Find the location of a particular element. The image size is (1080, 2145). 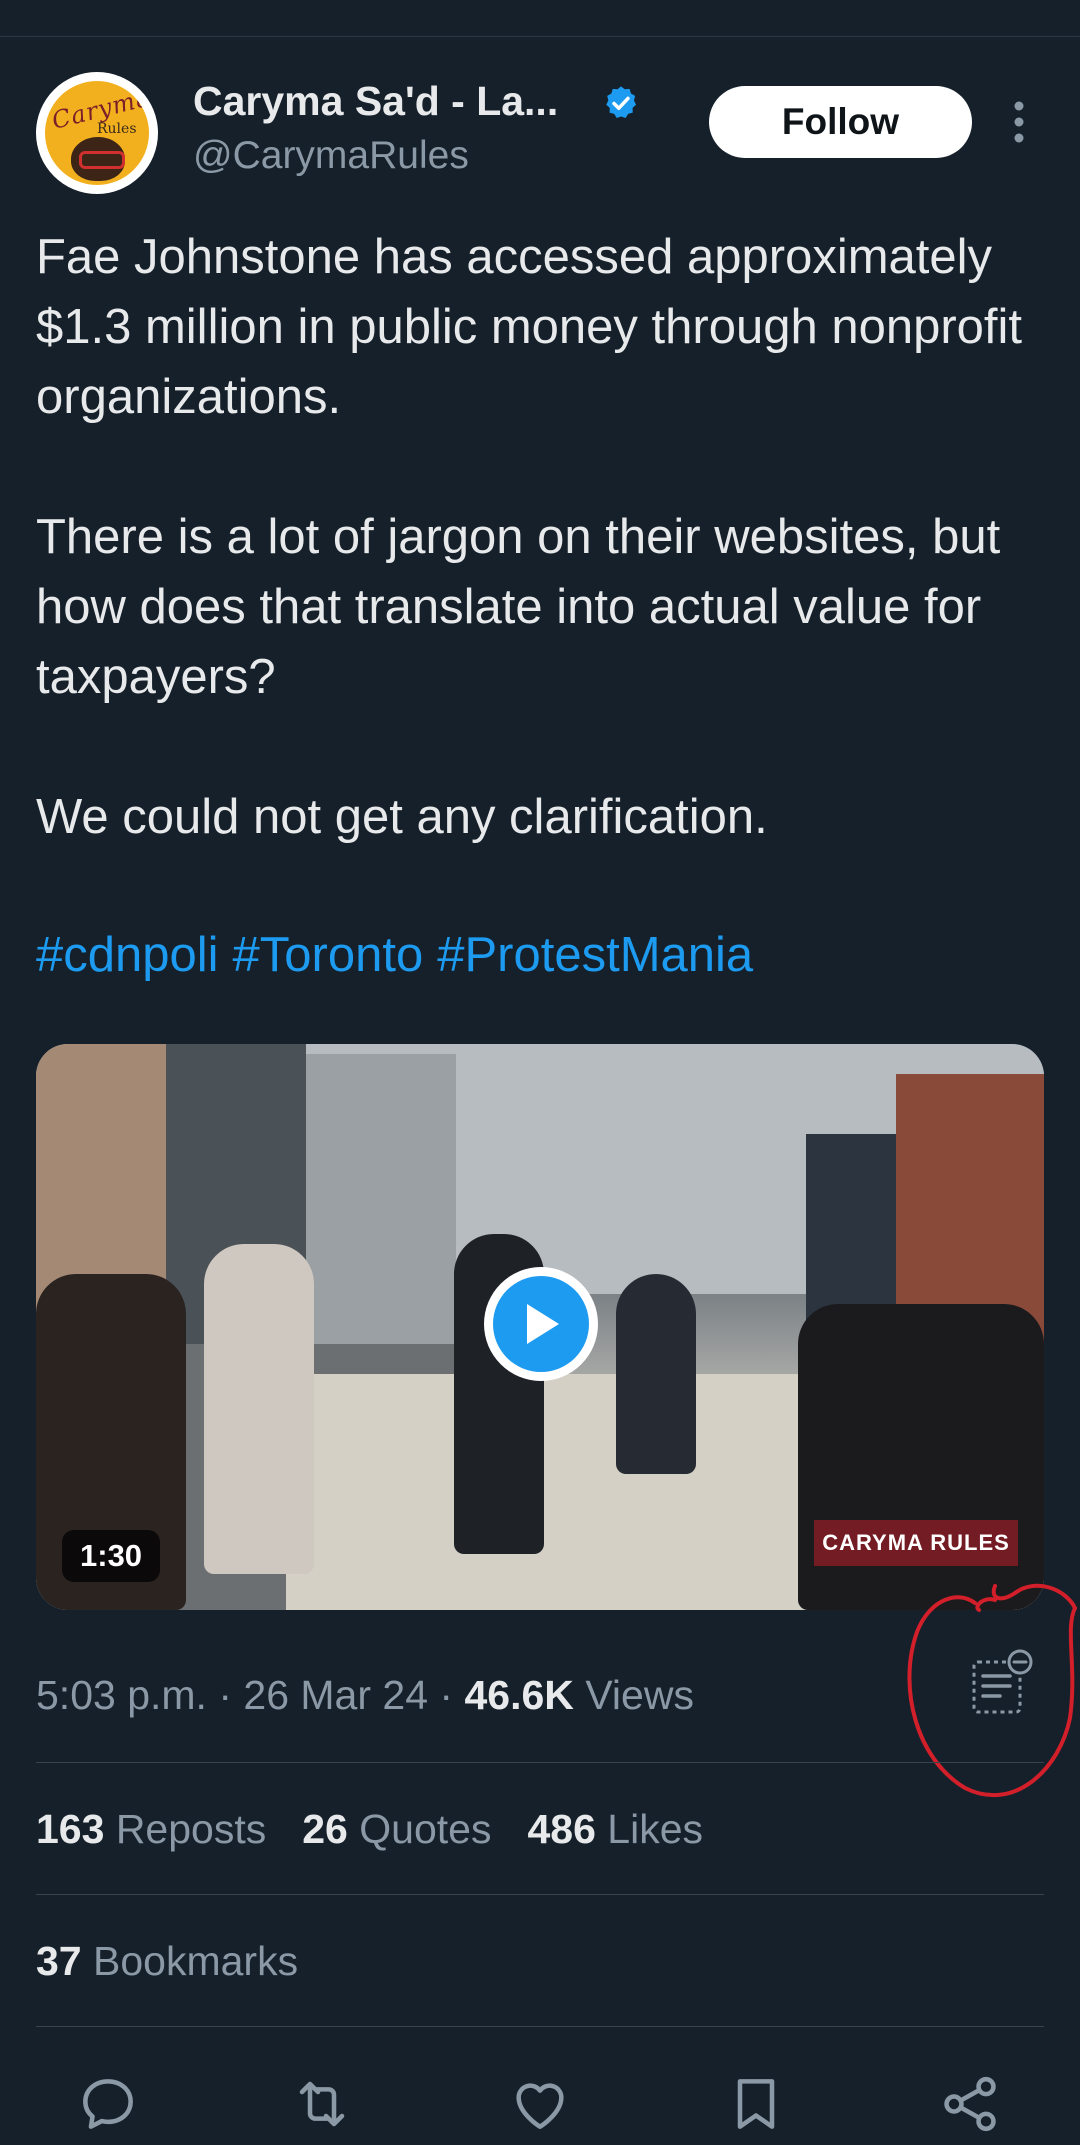

top-divider is located at coordinates (540, 36).